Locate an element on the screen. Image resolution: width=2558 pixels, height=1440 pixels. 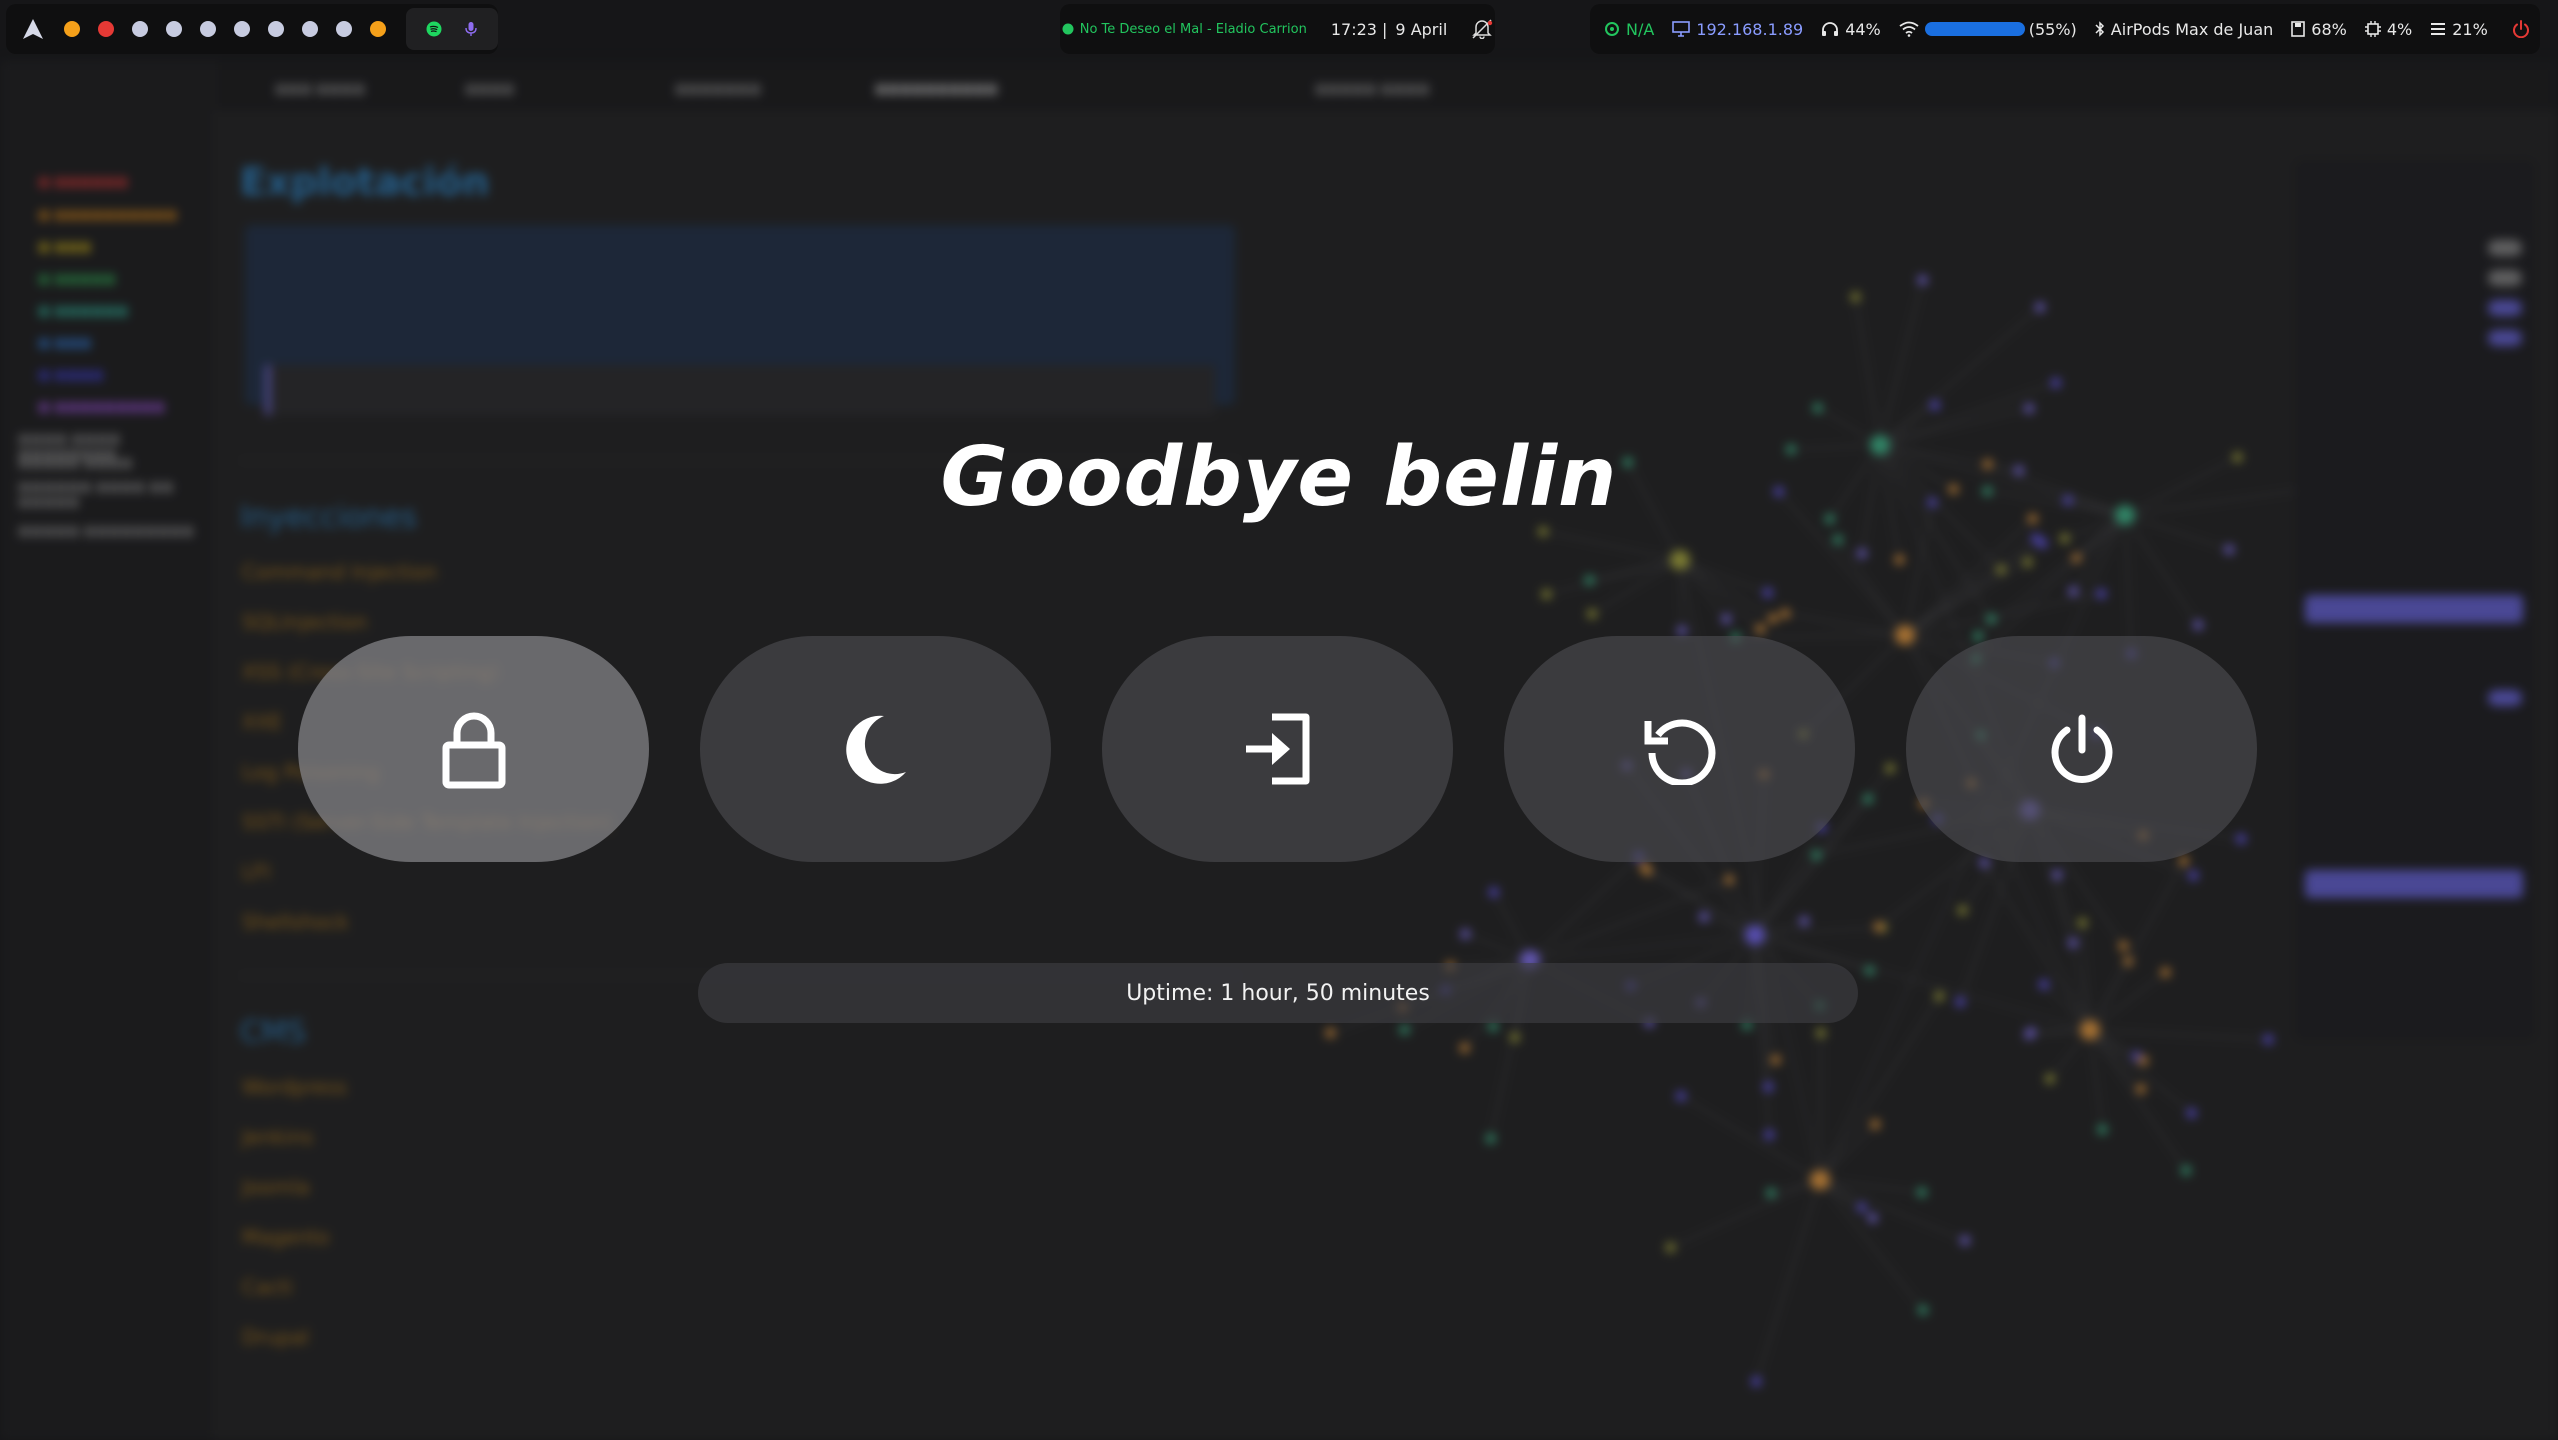
bluetooth-device-label: AirPods Max de Juan is located at coordinates (2192, 29).